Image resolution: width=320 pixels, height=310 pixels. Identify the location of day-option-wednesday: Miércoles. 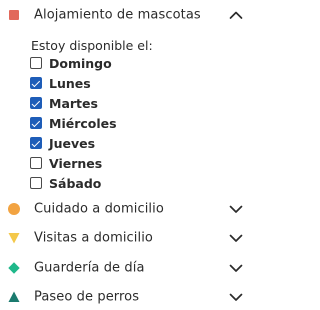
(73, 123).